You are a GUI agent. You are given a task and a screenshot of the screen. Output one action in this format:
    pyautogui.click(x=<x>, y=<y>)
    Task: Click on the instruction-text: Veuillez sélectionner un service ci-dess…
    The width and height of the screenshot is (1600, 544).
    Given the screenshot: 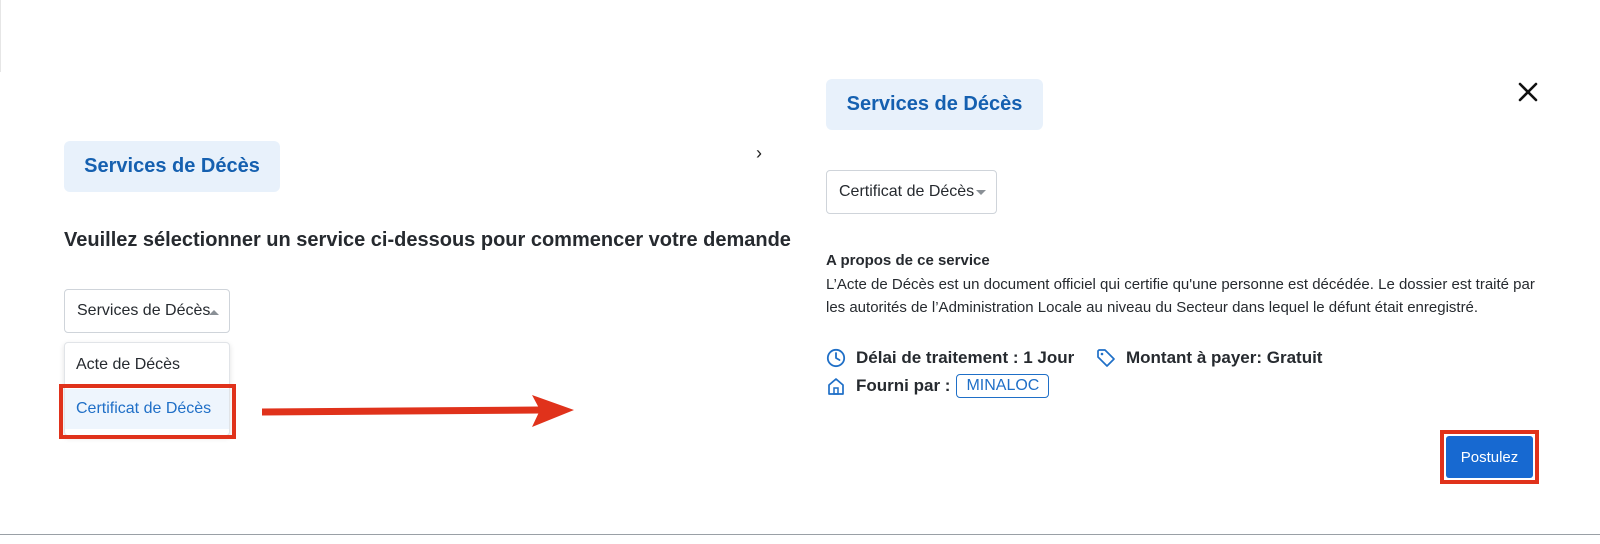 What is the action you would take?
    pyautogui.click(x=427, y=240)
    